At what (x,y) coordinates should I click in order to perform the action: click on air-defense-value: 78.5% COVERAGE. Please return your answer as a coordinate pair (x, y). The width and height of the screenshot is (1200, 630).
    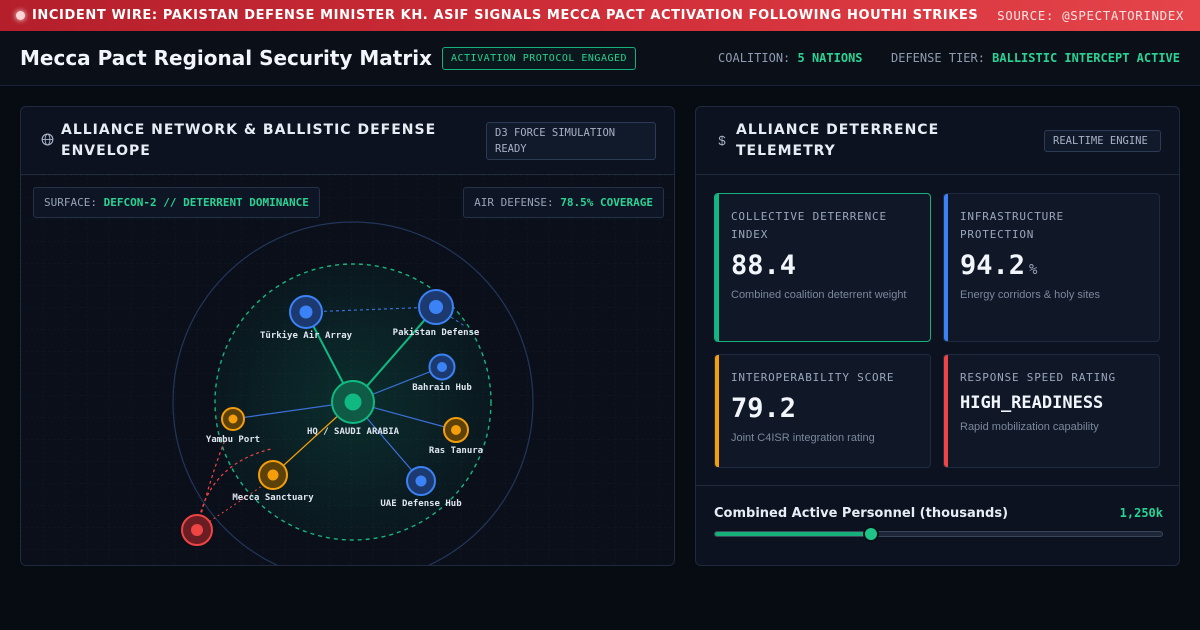
    Looking at the image, I should click on (606, 202).